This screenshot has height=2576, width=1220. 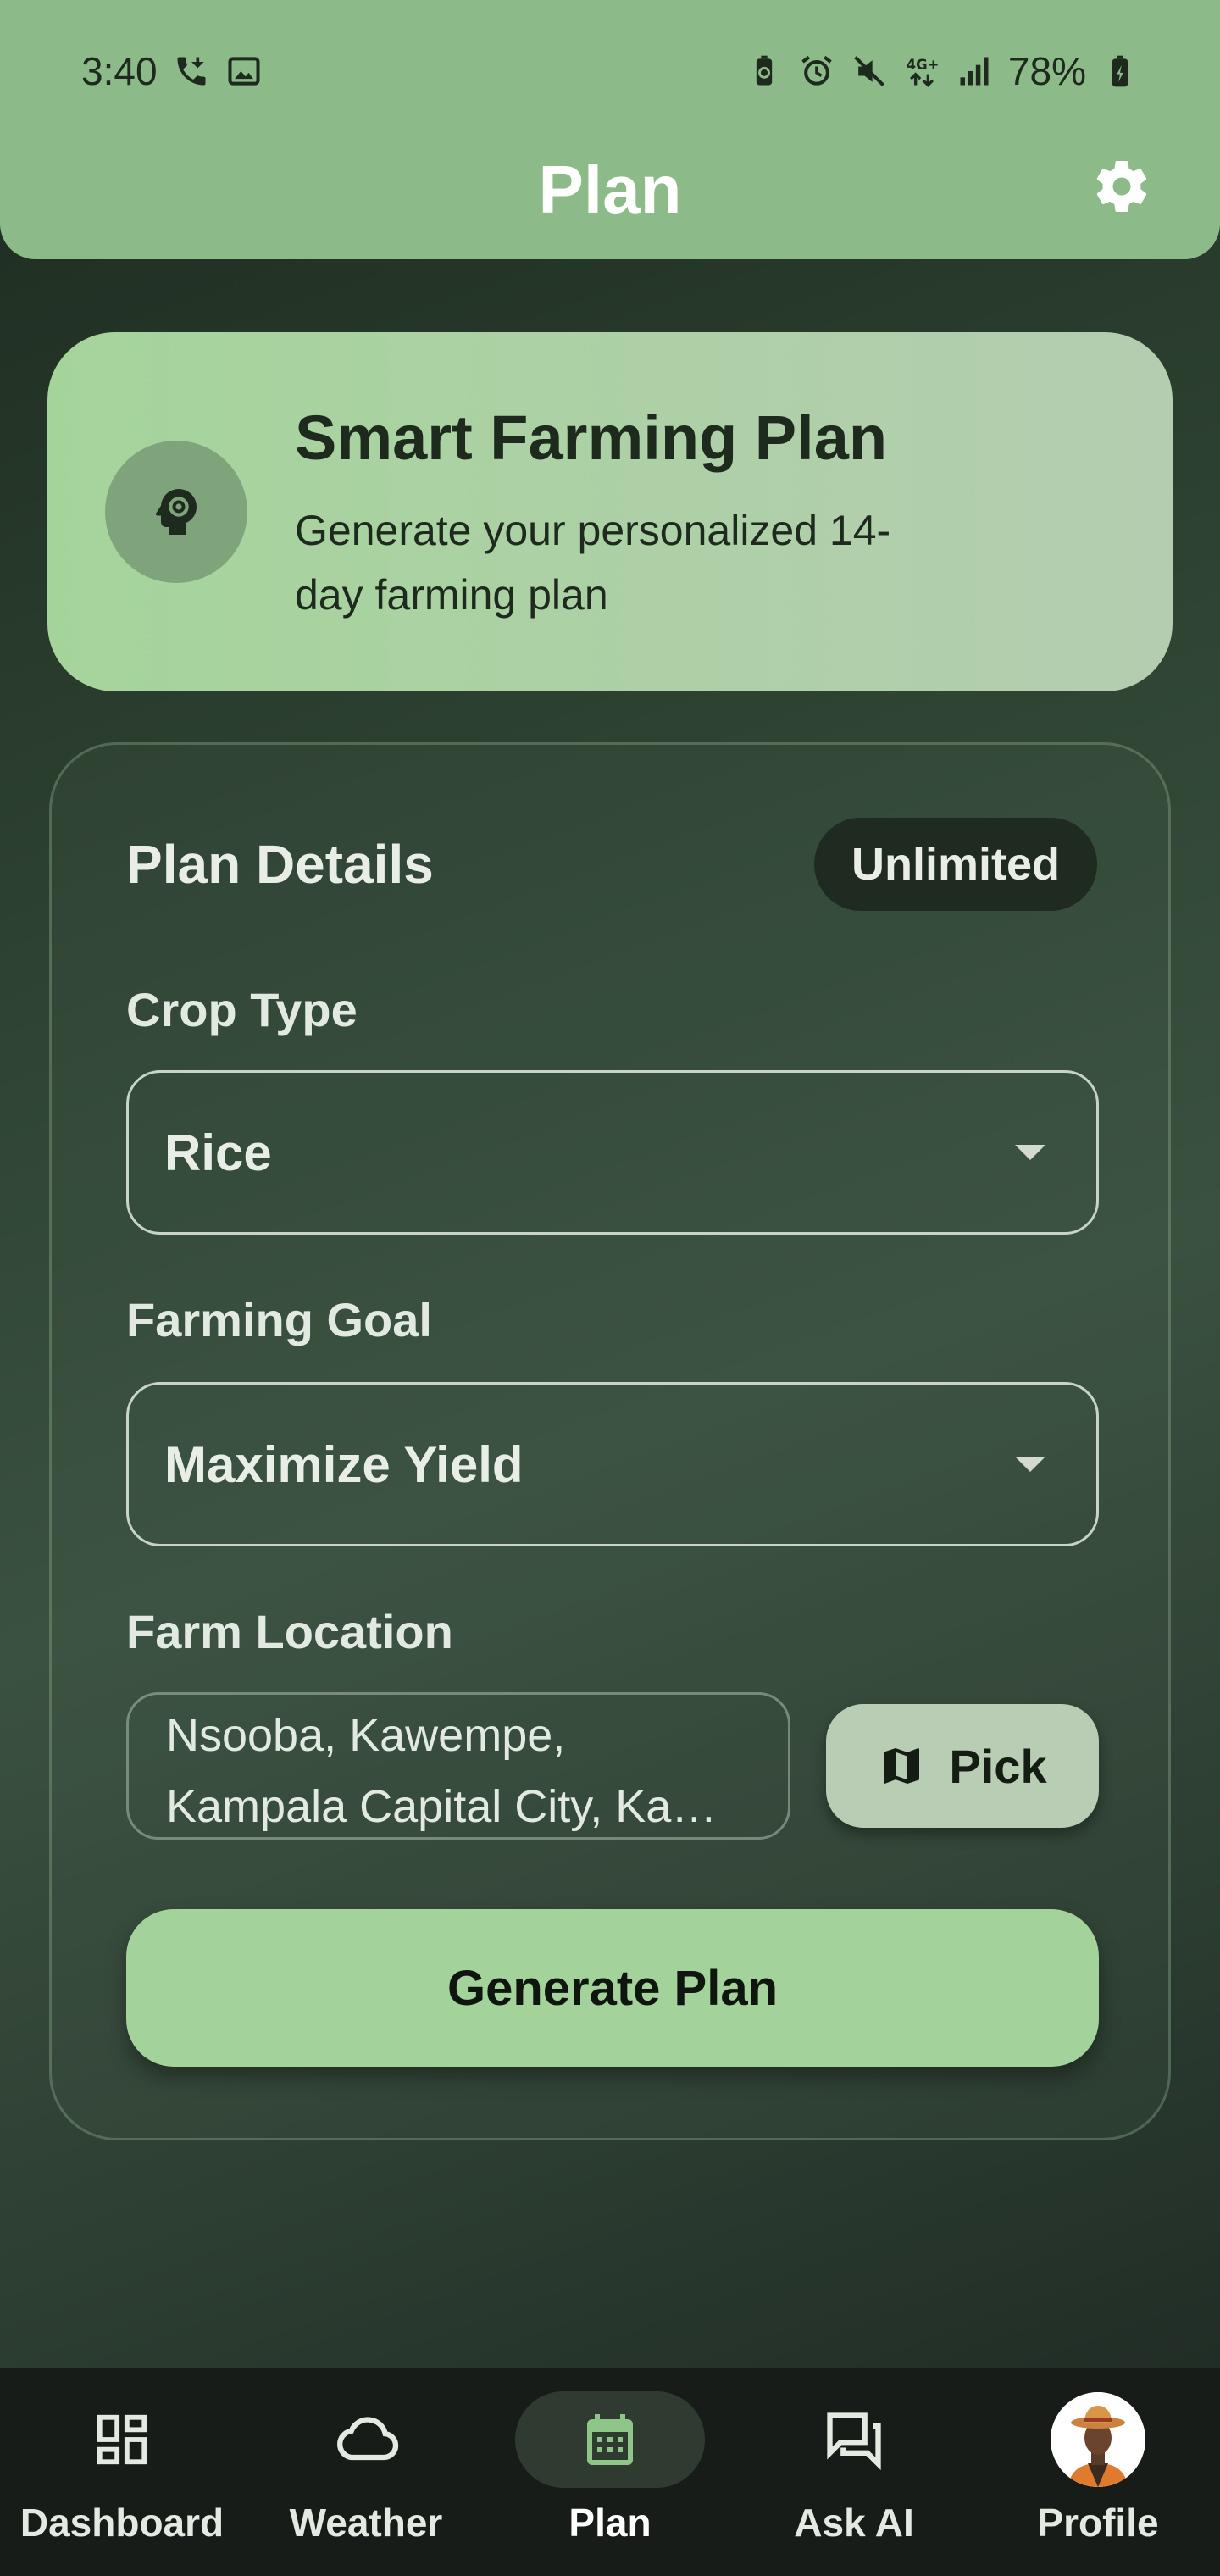 I want to click on farming-goal-label: Farming Goal, so click(x=279, y=1319).